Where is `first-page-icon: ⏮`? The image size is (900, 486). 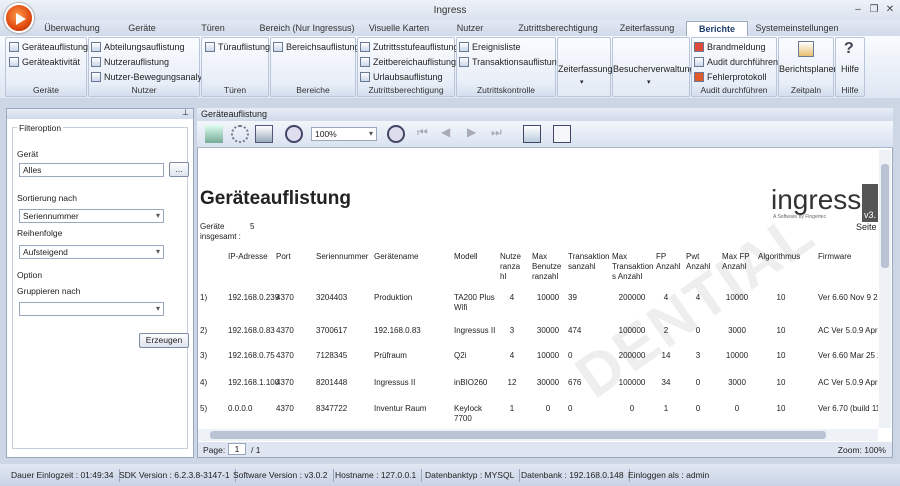
first-page-icon: ⏮ is located at coordinates (426, 134).